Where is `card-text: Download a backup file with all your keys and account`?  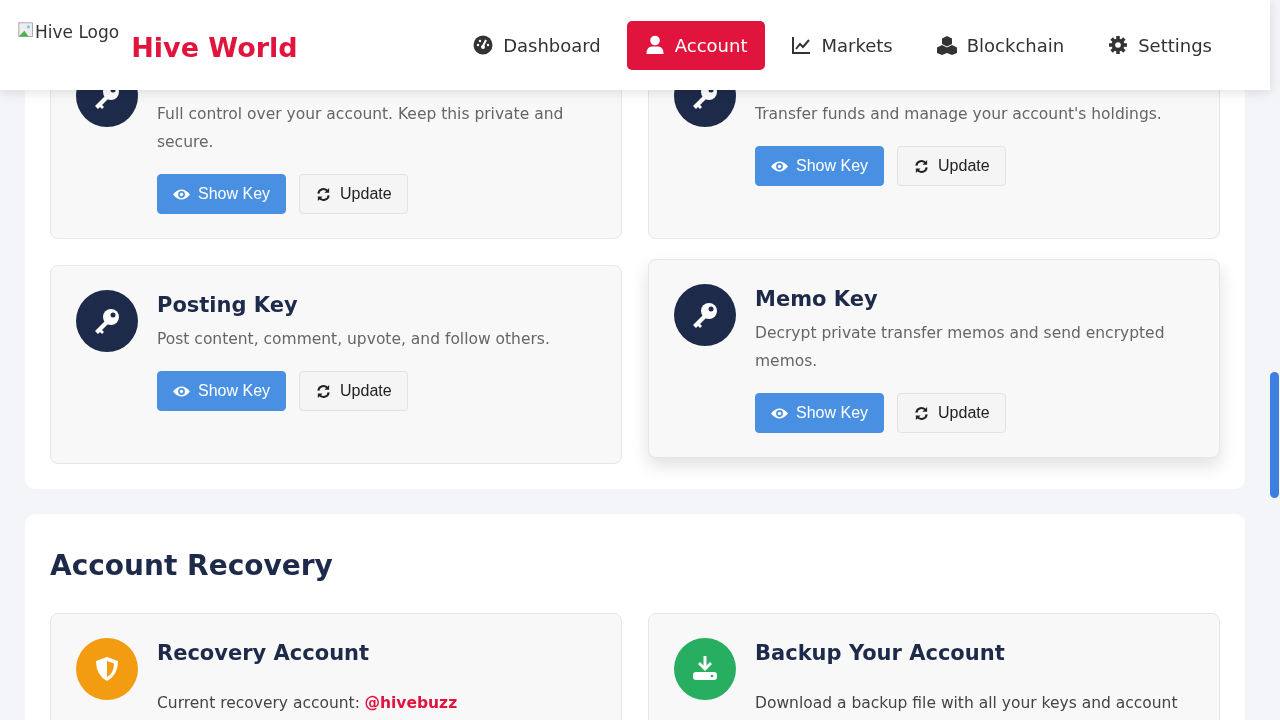 card-text: Download a backup file with all your keys and account is located at coordinates (967, 703).